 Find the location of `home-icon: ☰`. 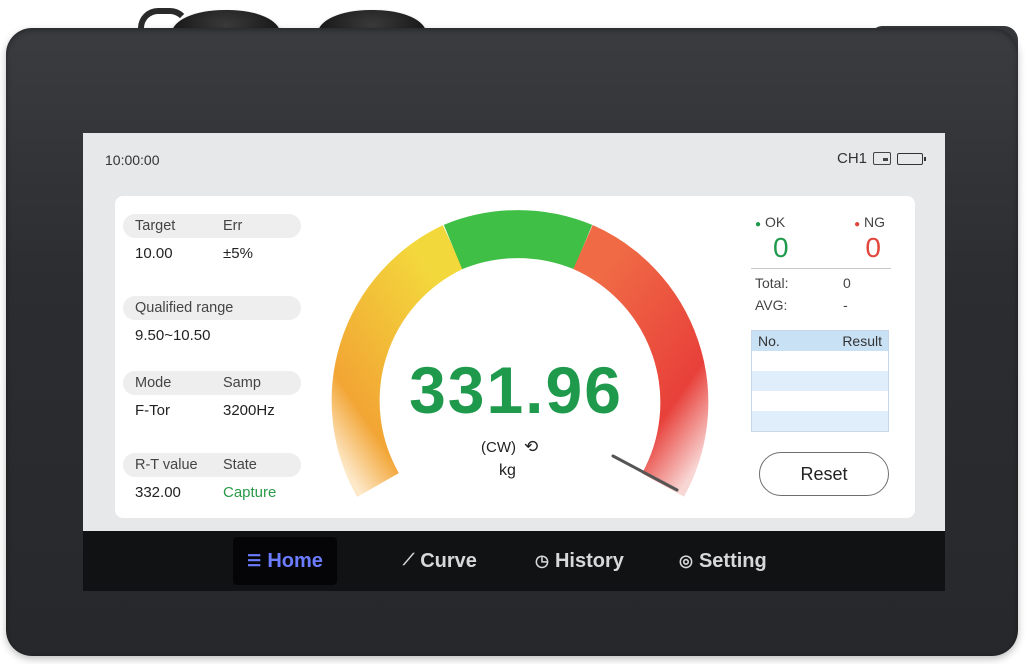

home-icon: ☰ is located at coordinates (254, 561).